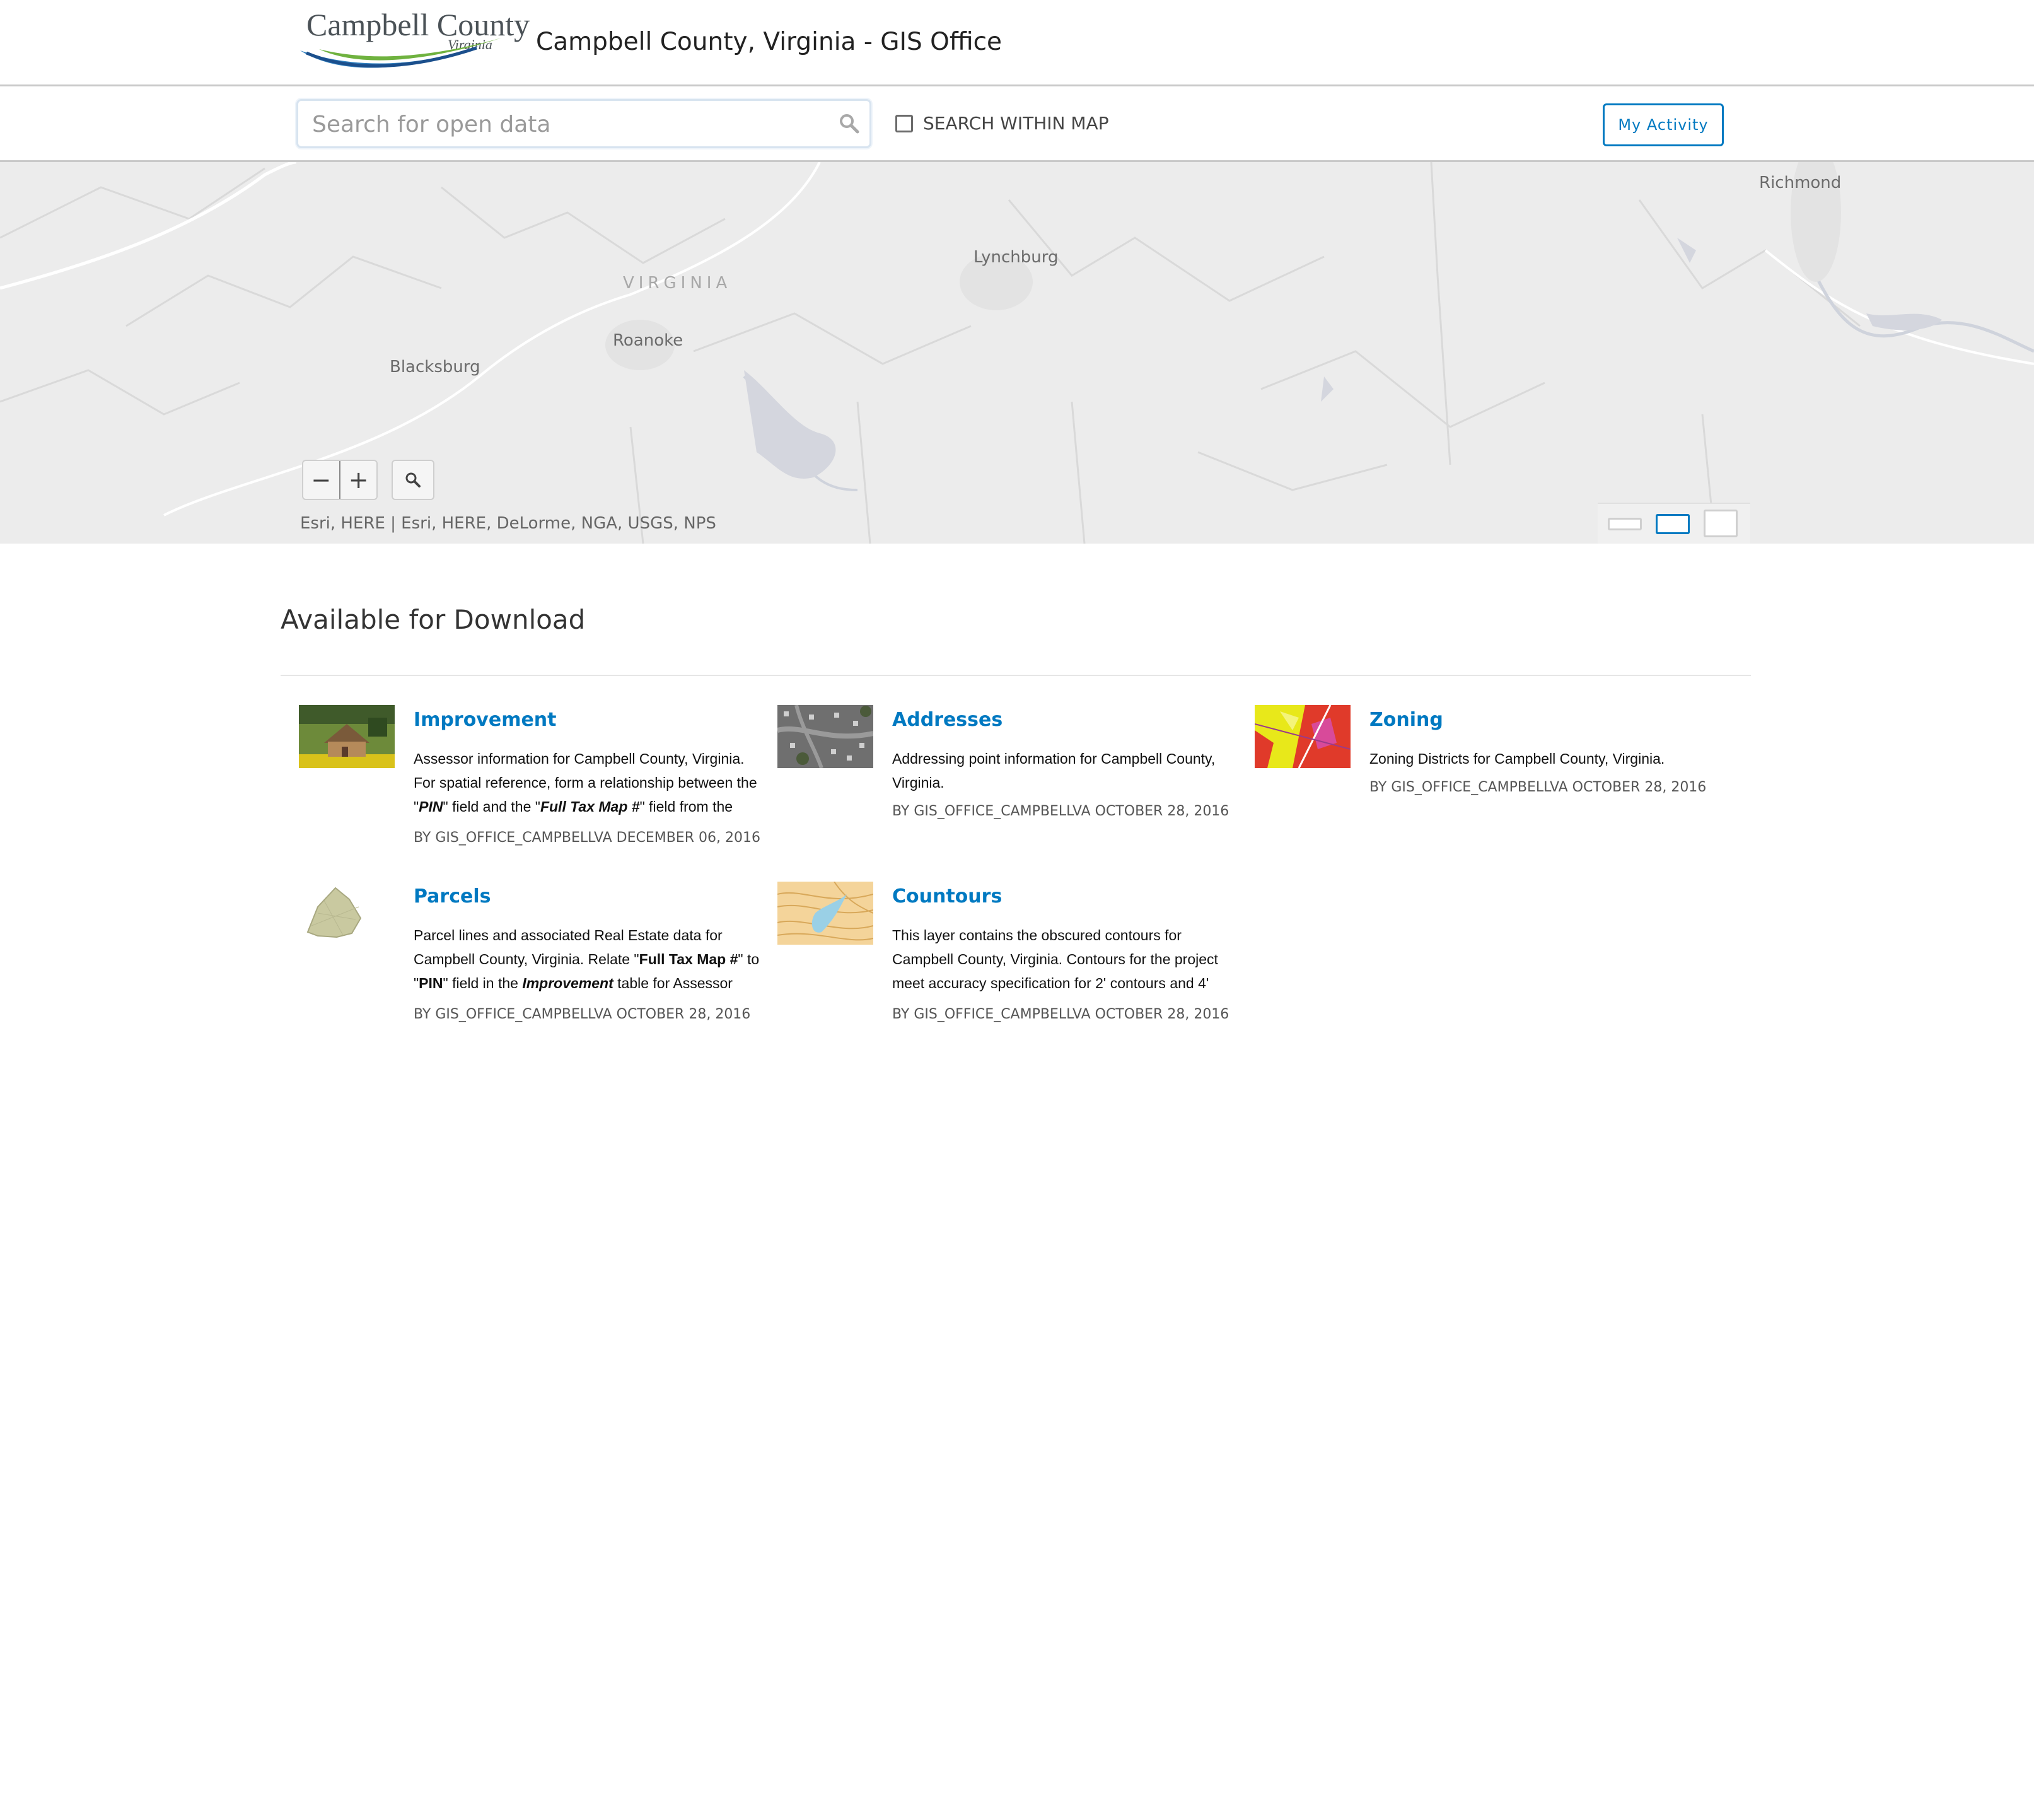  What do you see at coordinates (435, 367) in the screenshot?
I see `map-label-blacksburg: Blacksburg` at bounding box center [435, 367].